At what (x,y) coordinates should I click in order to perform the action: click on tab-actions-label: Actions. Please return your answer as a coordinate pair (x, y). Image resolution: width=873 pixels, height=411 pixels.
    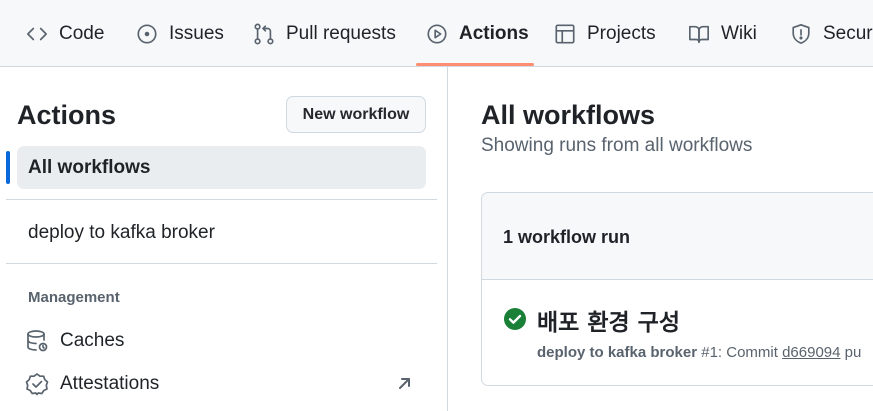
    Looking at the image, I should click on (494, 33).